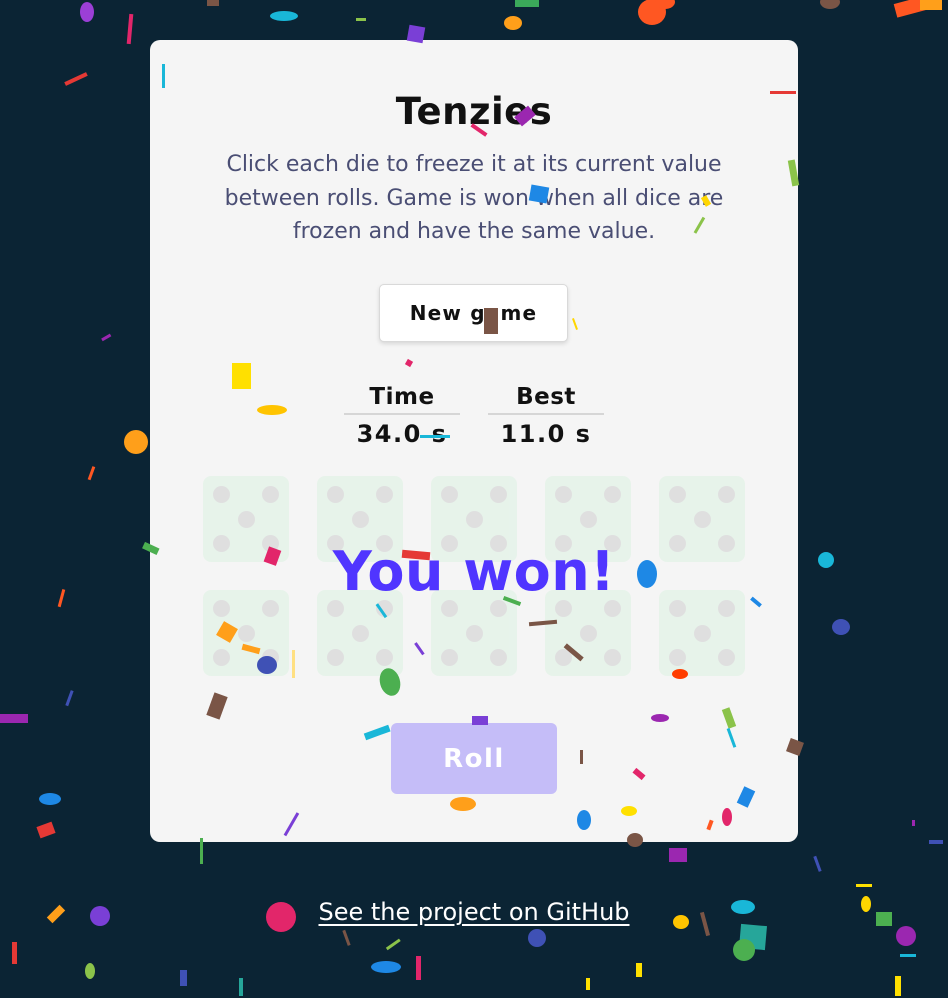 The height and width of the screenshot is (998, 948). What do you see at coordinates (402, 417) in the screenshot?
I see `time-stat: Time 34.0 s` at bounding box center [402, 417].